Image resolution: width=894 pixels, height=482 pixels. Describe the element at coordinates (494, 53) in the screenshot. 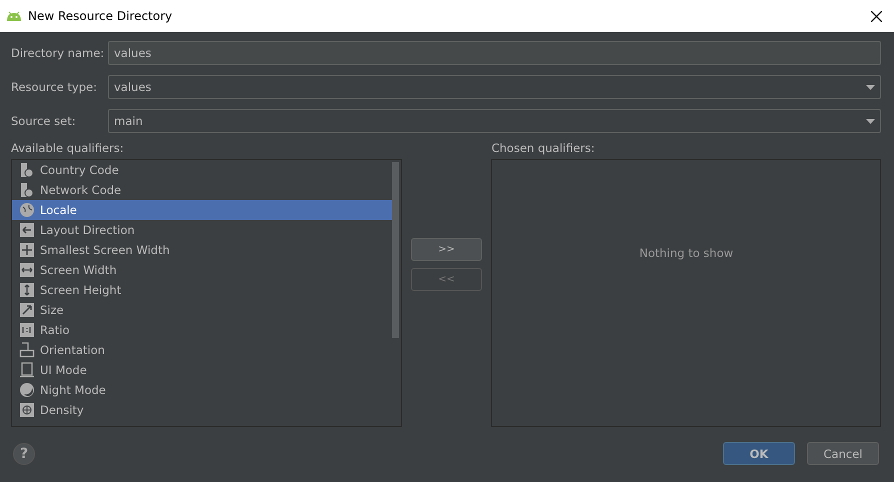

I see `text-field: values` at that location.